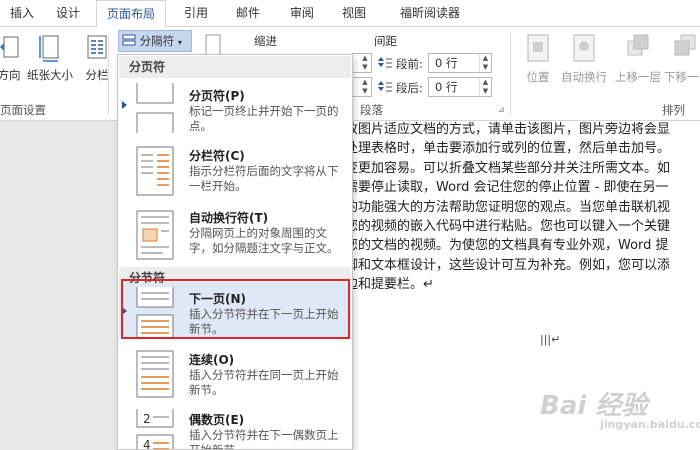 The width and height of the screenshot is (700, 450). Describe the element at coordinates (584, 48) in the screenshot. I see `wrap-text-icon` at that location.